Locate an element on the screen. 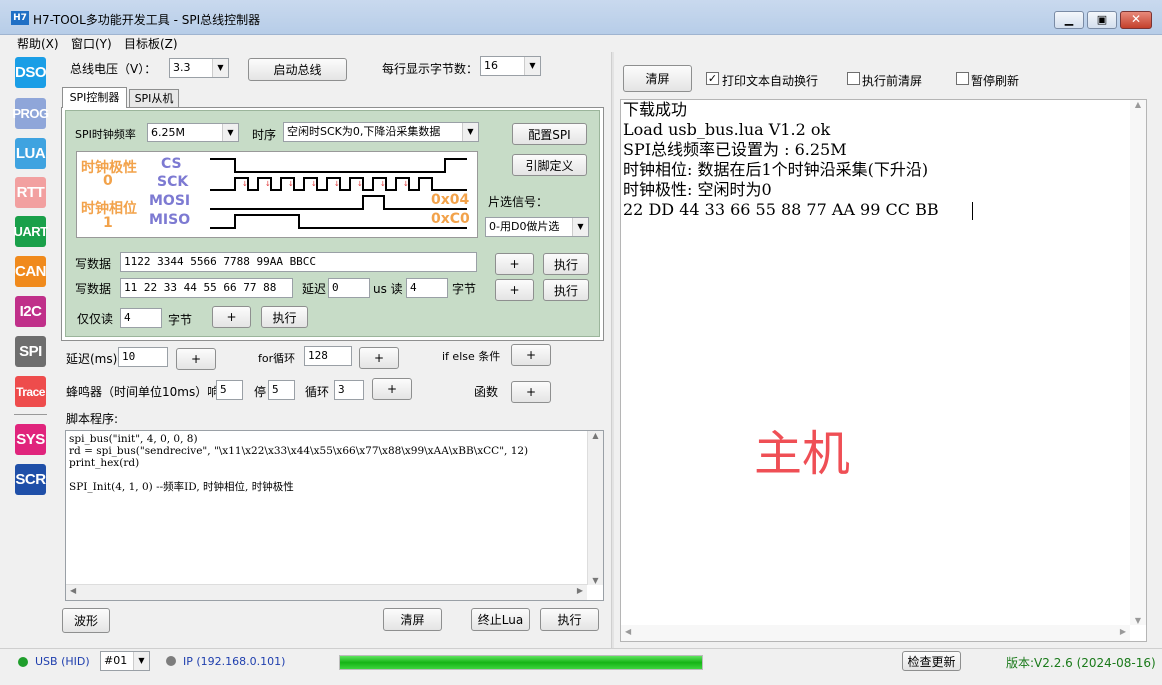 The image size is (1162, 685). script-line: SPI_Init(4, 1, 0) --频率ID, 时钟相位, 时钟极性 is located at coordinates (181, 487).